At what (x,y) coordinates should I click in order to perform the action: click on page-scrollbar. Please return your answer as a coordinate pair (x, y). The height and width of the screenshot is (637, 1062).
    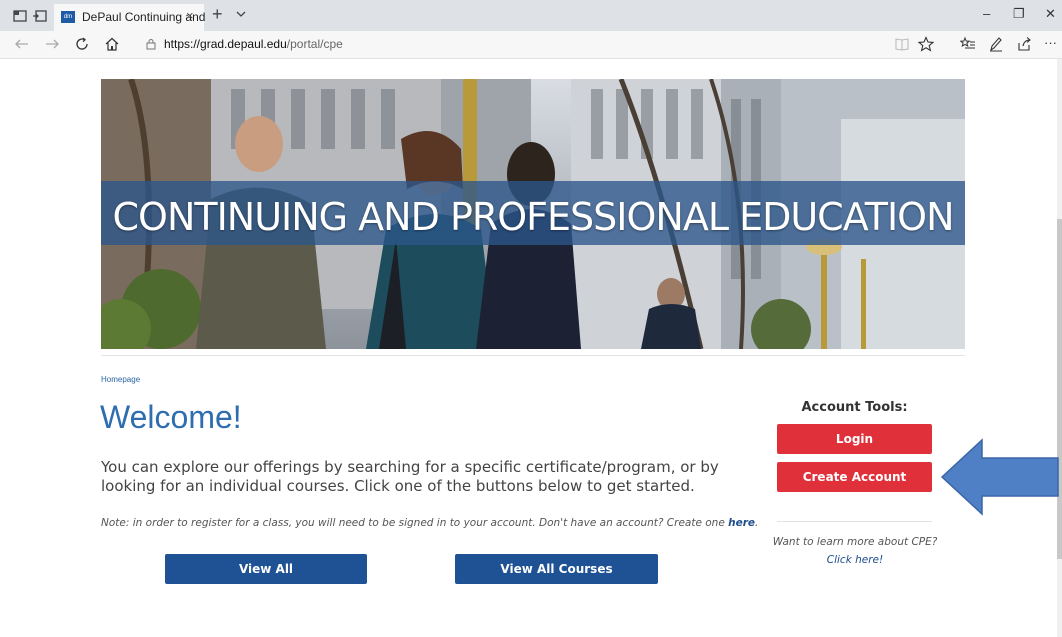
    Looking at the image, I should click on (1059, 348).